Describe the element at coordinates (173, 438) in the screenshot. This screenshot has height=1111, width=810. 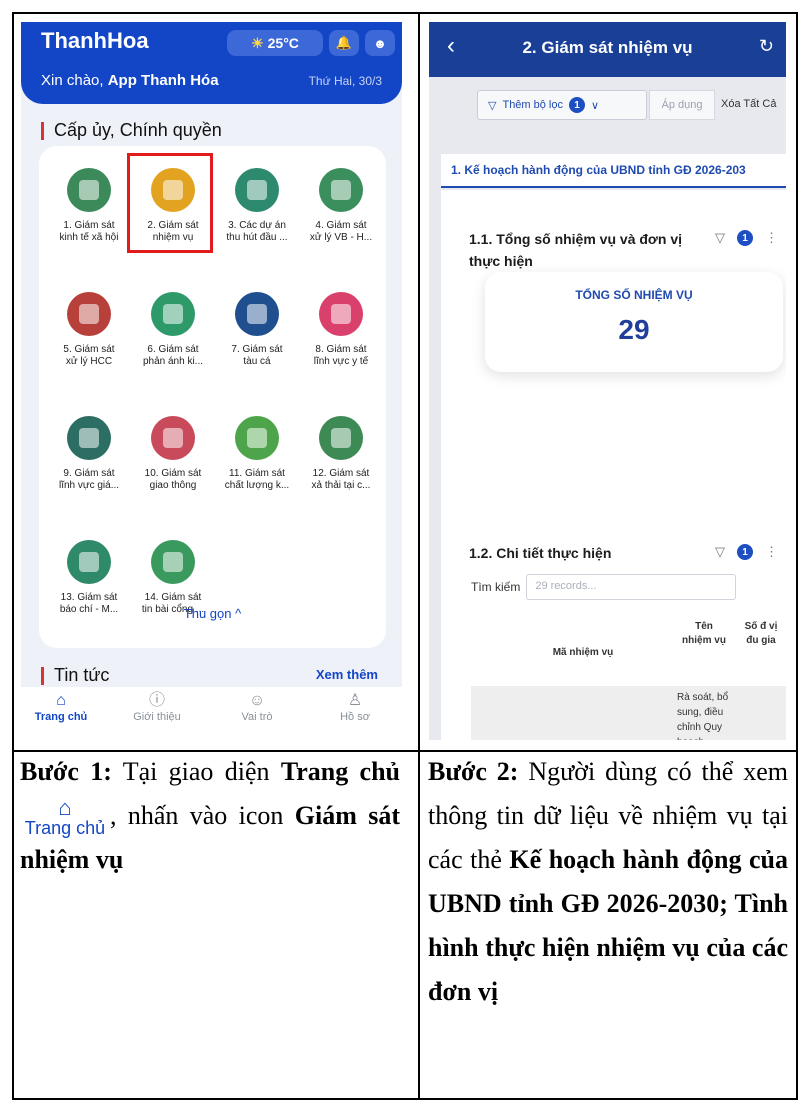
I see `traffic-camera-icon` at that location.